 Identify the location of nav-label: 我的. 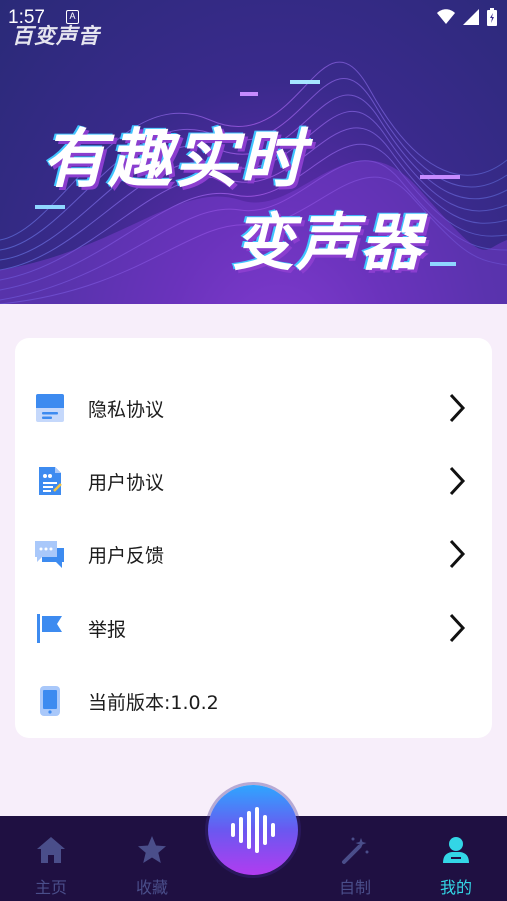
(455, 887).